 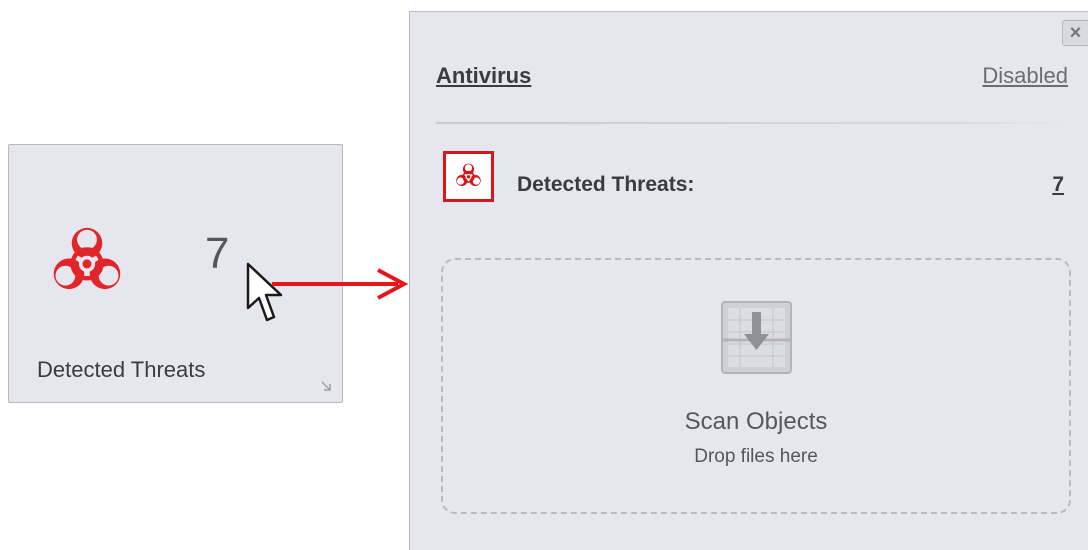 I want to click on tile-label: Detected Threats, so click(x=121, y=369).